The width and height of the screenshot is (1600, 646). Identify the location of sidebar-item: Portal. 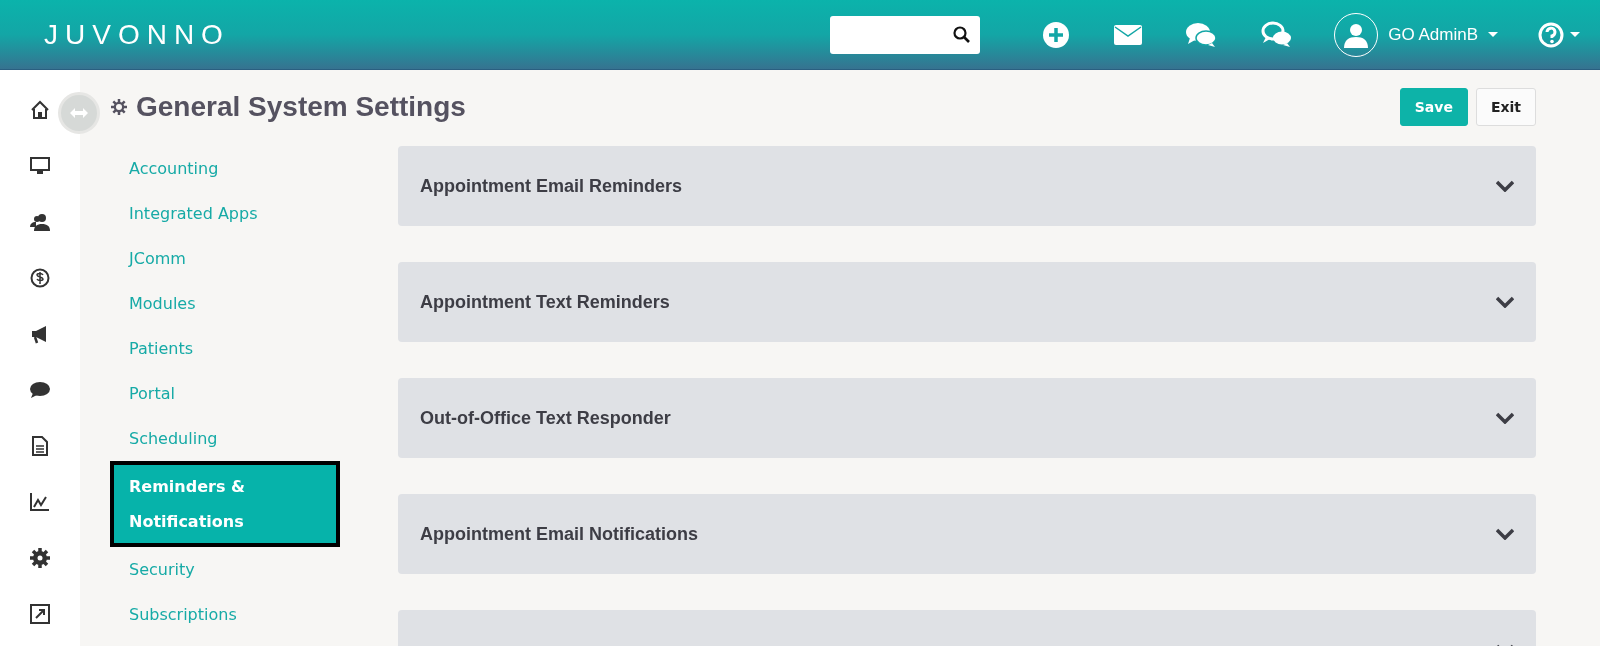
(225, 393).